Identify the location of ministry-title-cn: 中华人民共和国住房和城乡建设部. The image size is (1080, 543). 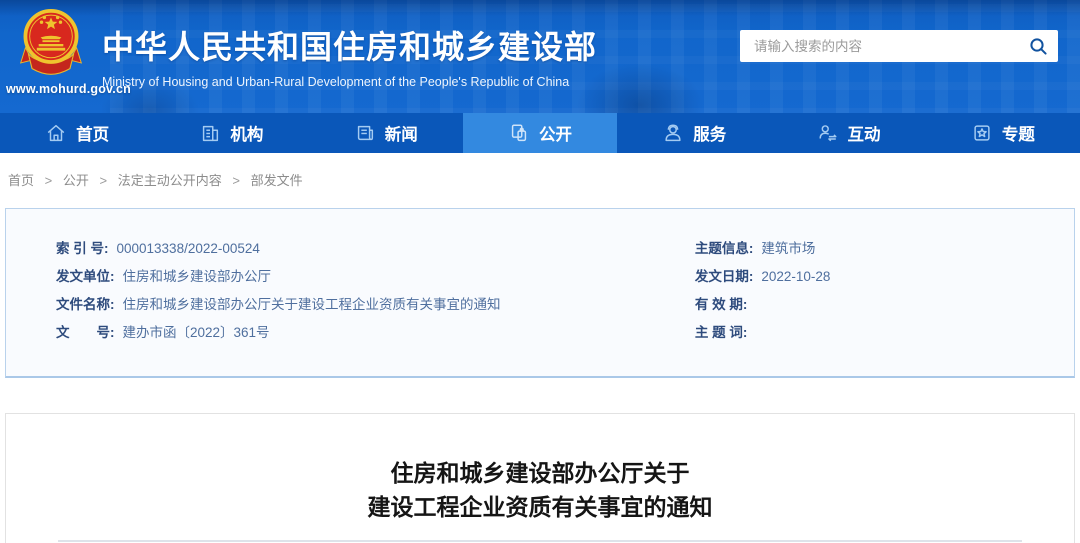
(350, 47).